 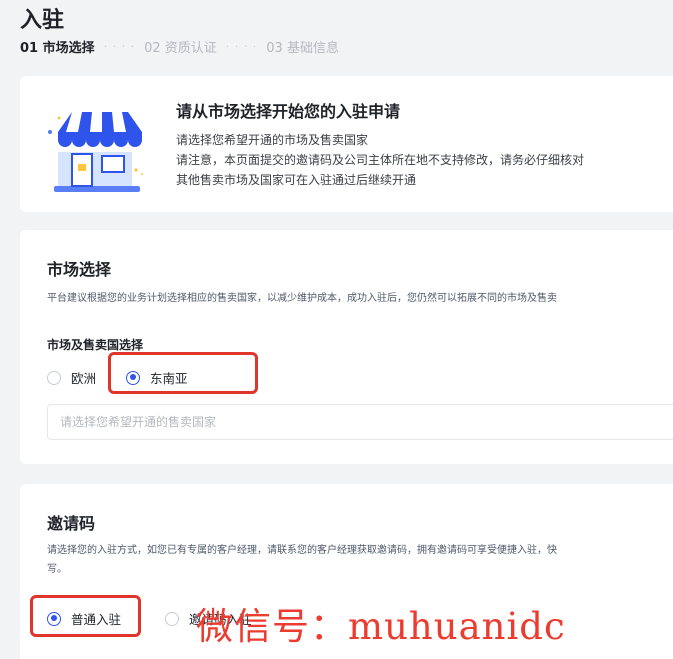 I want to click on watermark-text: 微信号：muhuanidc, so click(x=381, y=626).